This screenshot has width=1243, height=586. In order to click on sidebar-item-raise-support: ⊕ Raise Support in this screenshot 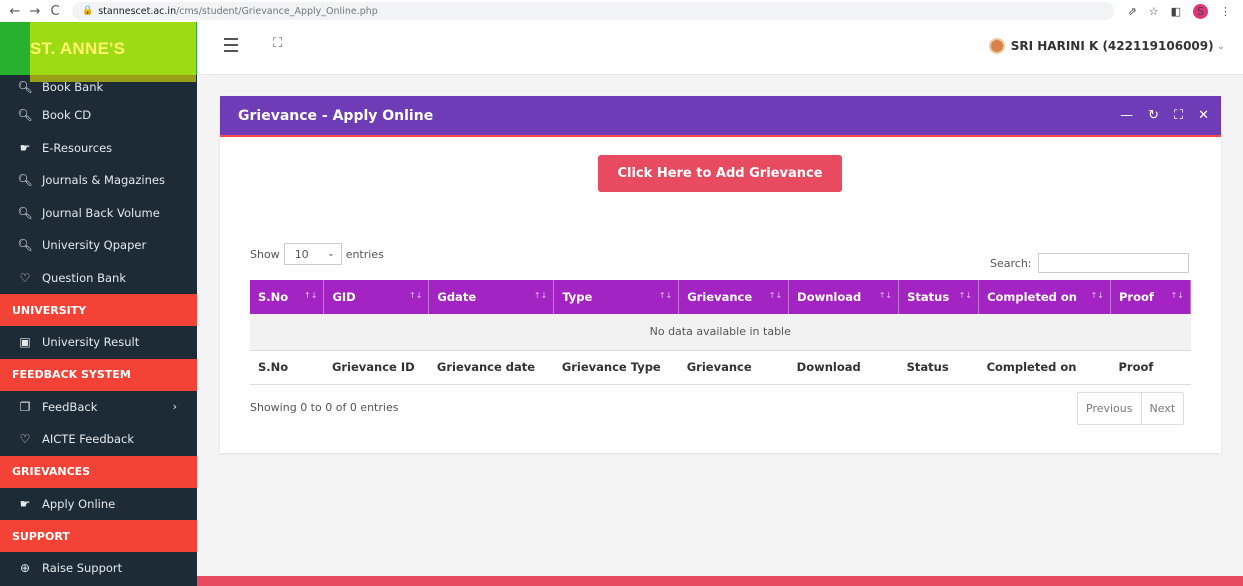, I will do `click(98, 568)`.